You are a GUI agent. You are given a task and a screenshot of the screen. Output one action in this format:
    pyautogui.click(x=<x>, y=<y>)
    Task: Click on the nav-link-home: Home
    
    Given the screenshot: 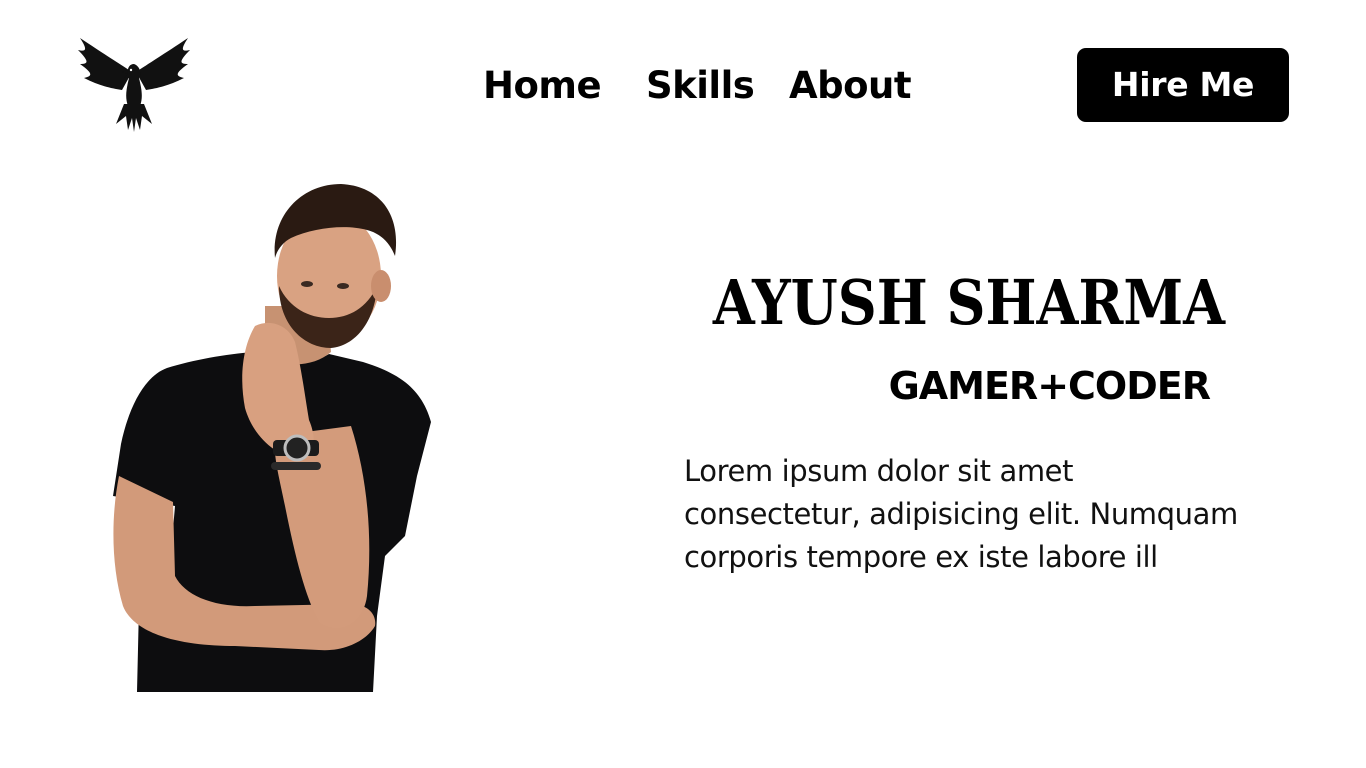 What is the action you would take?
    pyautogui.click(x=542, y=86)
    